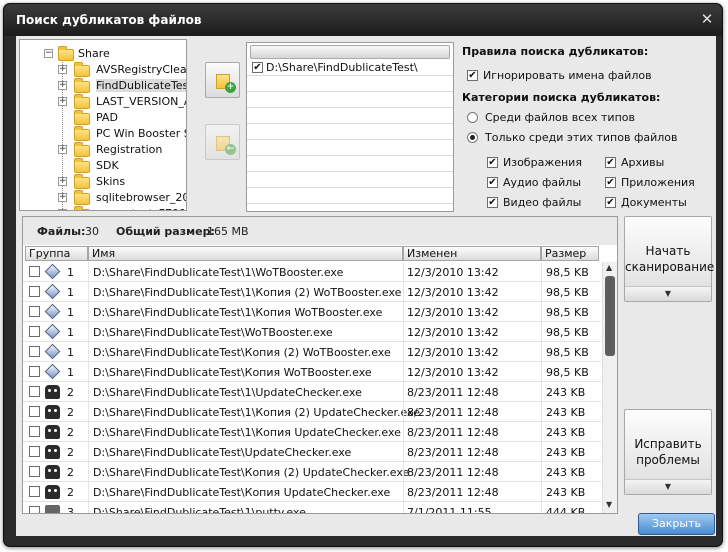 This screenshot has height=552, width=728. Describe the element at coordinates (103, 102) in the screenshot. I see `tree-item: + LAST_VERSION_A` at that location.